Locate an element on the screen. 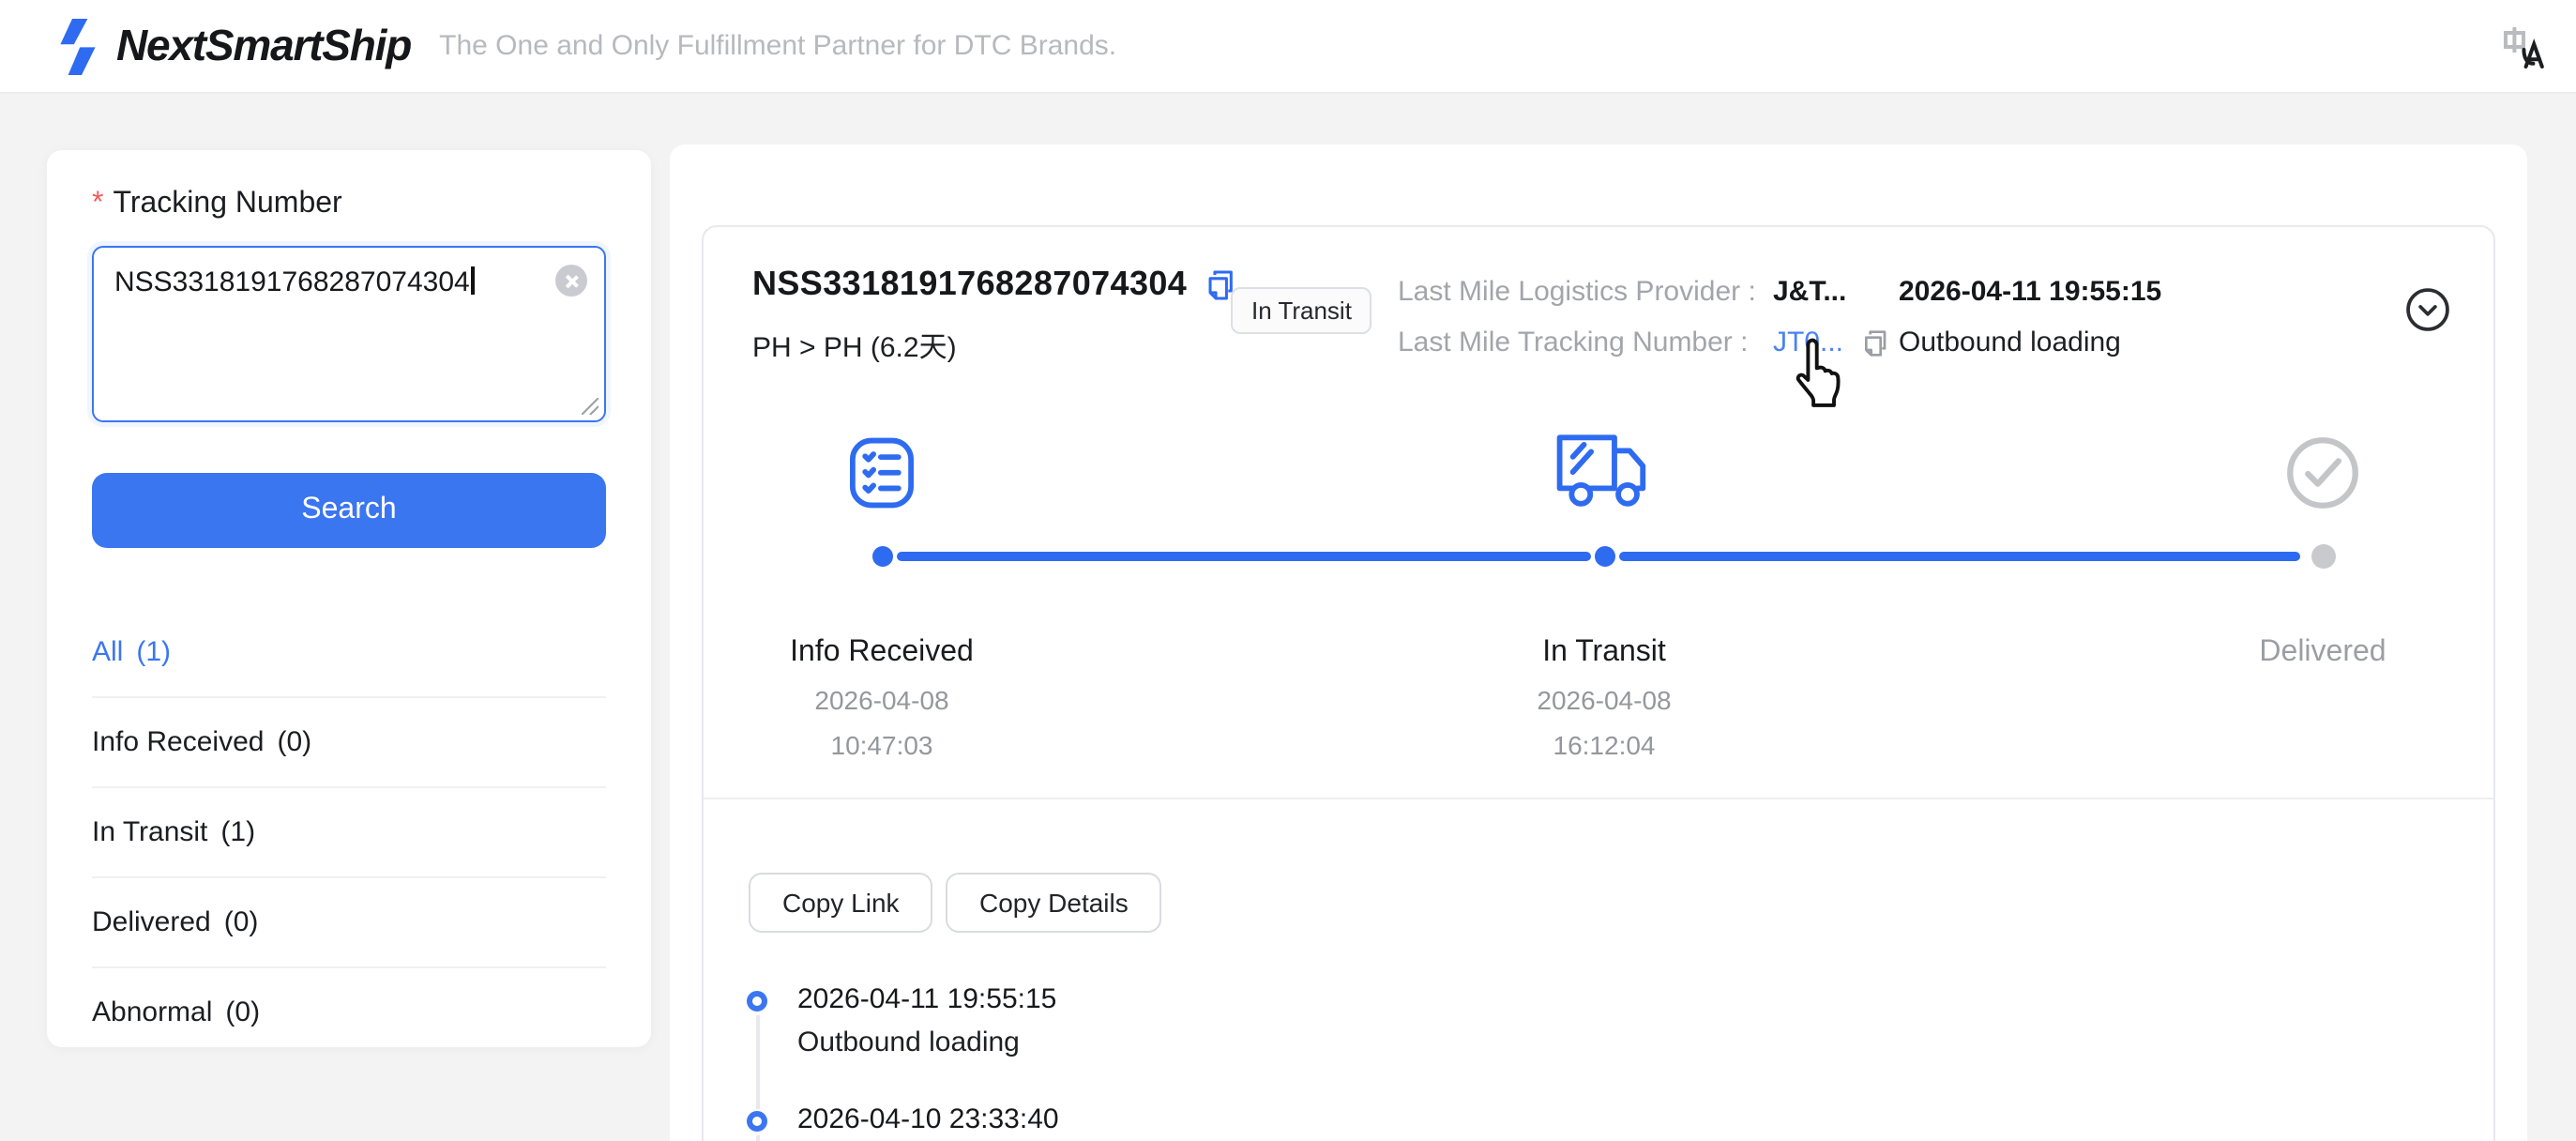 The width and height of the screenshot is (2576, 1141). stage-delivered: Delivered is located at coordinates (2323, 652).